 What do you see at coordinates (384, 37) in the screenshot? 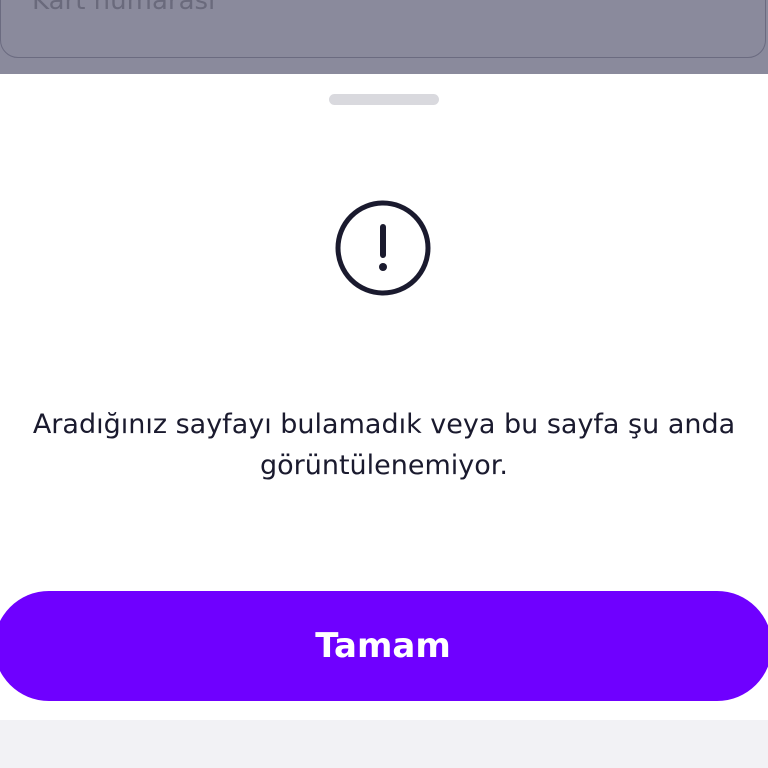
I see `dimmed-background: Kart numarası` at bounding box center [384, 37].